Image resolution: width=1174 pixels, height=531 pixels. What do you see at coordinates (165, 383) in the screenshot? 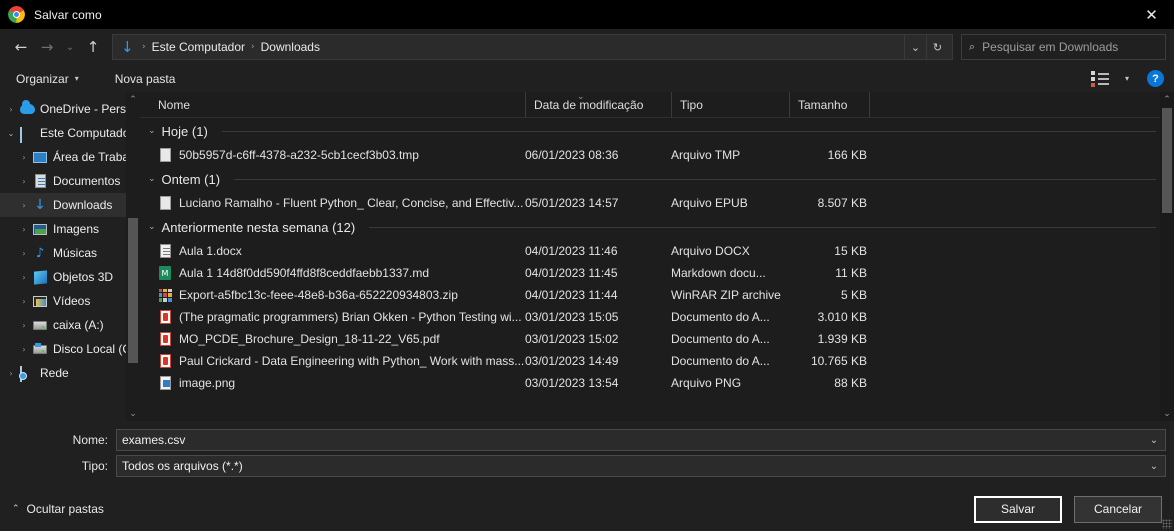
I see `png-file-icon` at bounding box center [165, 383].